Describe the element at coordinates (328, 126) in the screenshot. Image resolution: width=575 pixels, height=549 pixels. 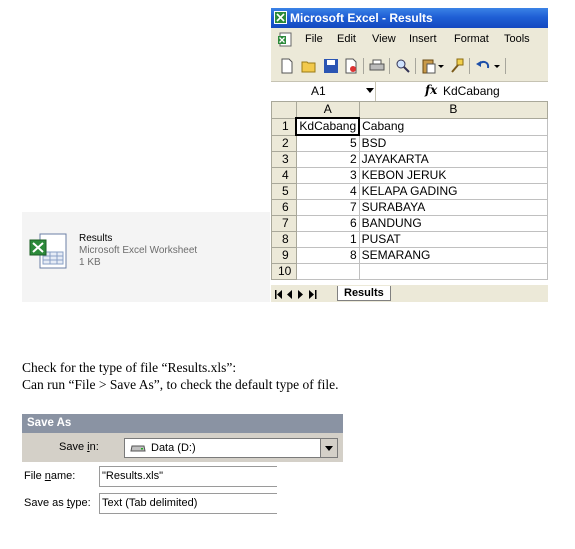
I see `cell-a1: KdCabang` at that location.